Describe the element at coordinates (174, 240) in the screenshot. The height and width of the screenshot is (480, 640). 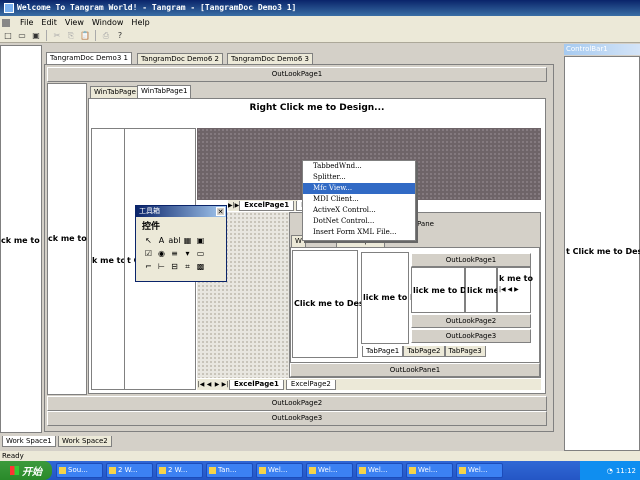
I see `label-icon: abl` at that location.